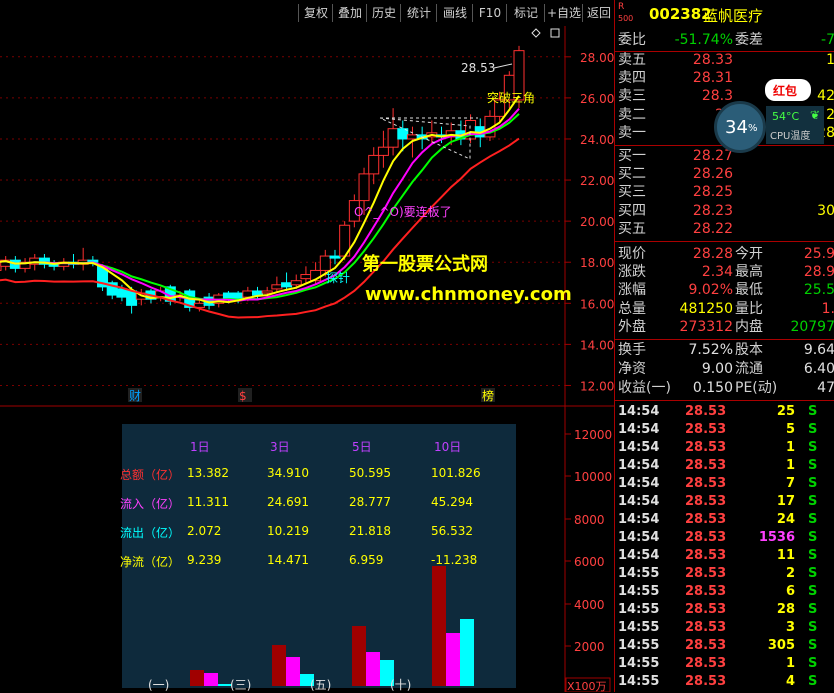  I want to click on price-axis-label: 22.00, so click(597, 181).